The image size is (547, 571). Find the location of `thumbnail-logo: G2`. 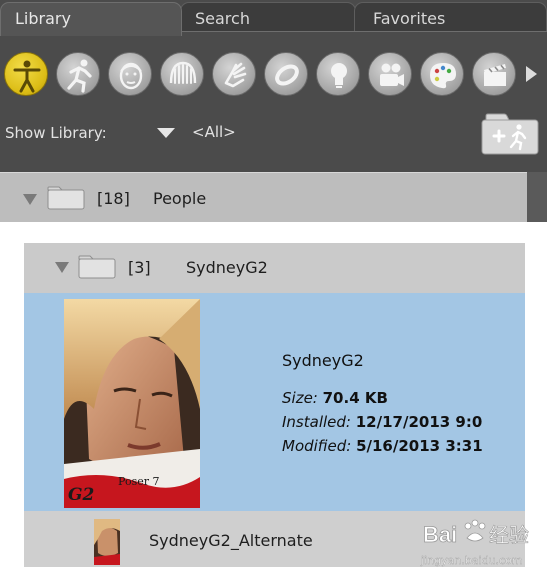

thumbnail-logo: G2 is located at coordinates (81, 495).